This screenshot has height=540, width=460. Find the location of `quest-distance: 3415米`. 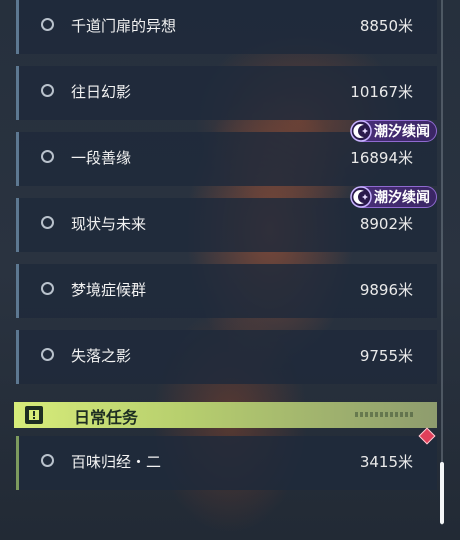

quest-distance: 3415米 is located at coordinates (386, 462).